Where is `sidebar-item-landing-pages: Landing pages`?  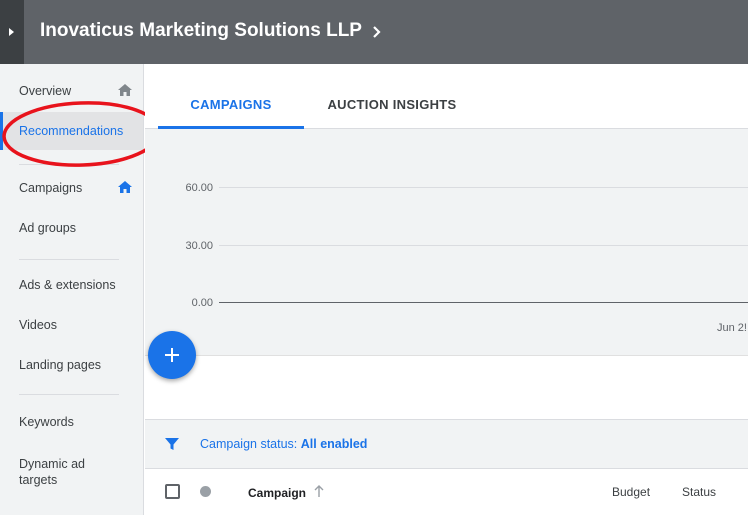
sidebar-item-landing-pages: Landing pages is located at coordinates (71, 365).